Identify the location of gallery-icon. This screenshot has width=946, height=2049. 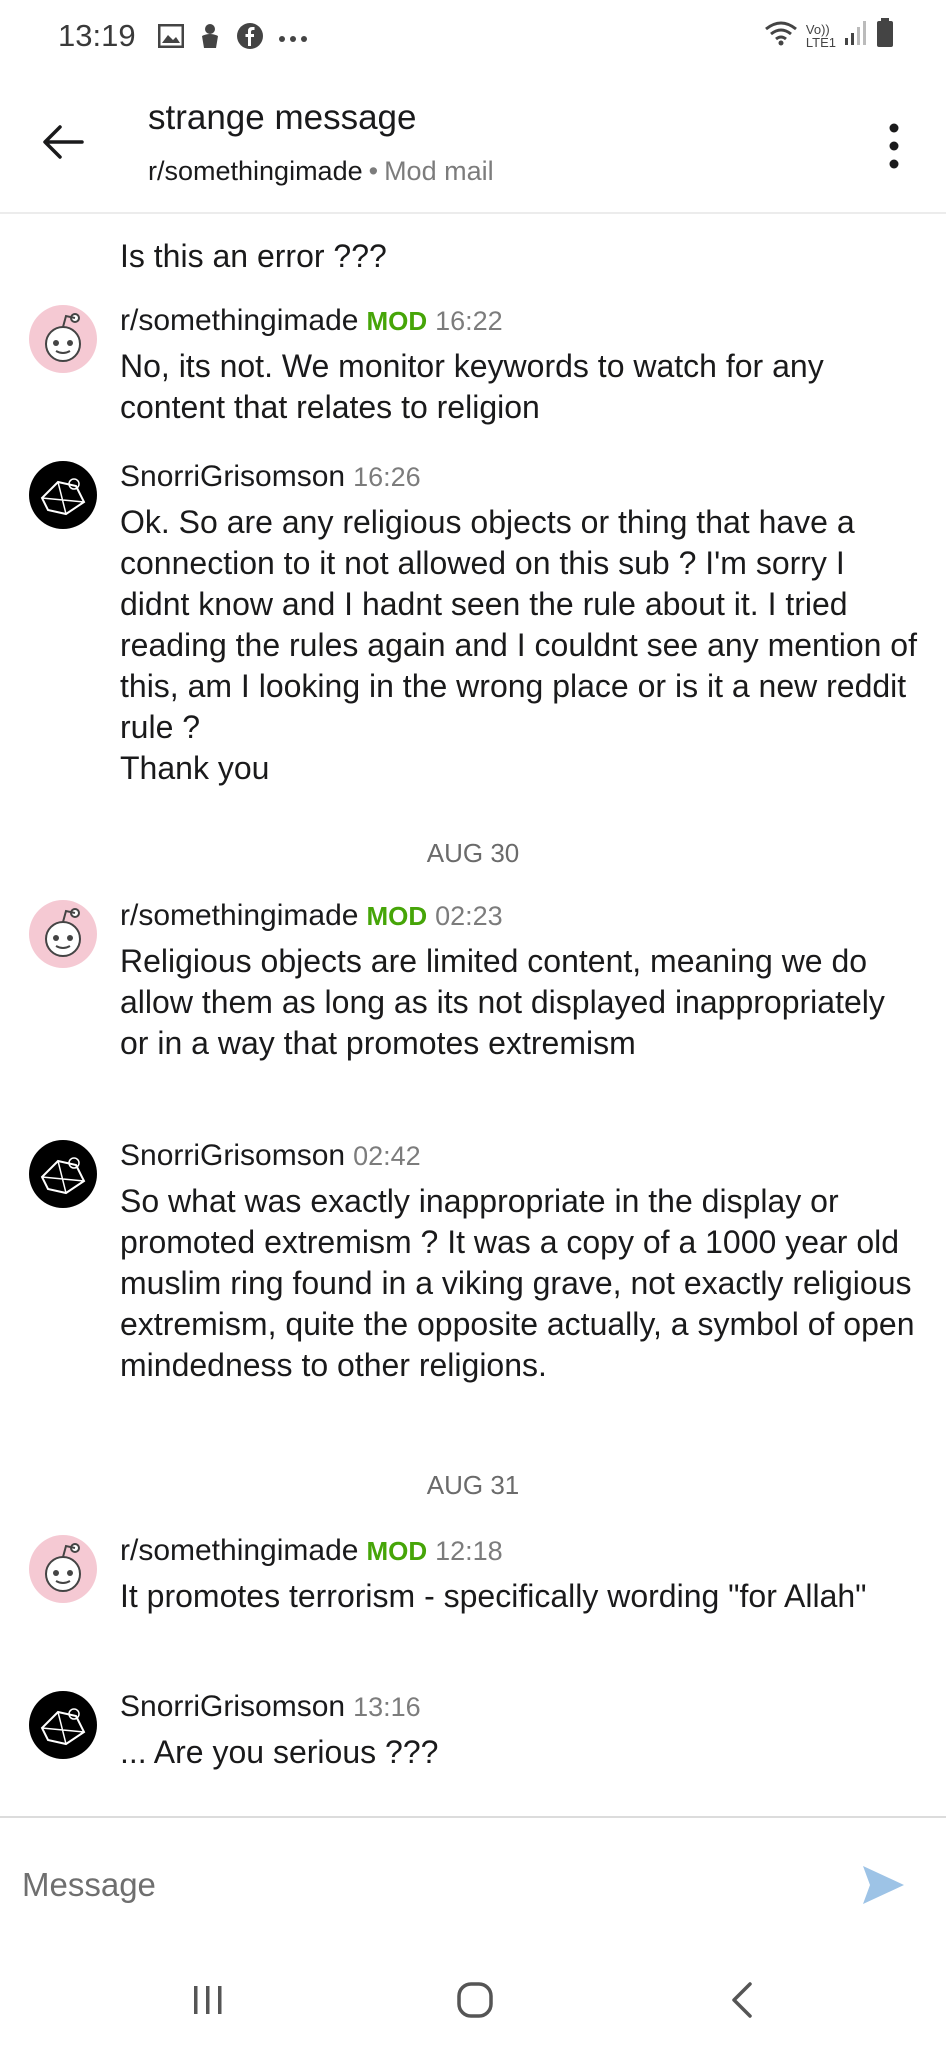
(171, 38).